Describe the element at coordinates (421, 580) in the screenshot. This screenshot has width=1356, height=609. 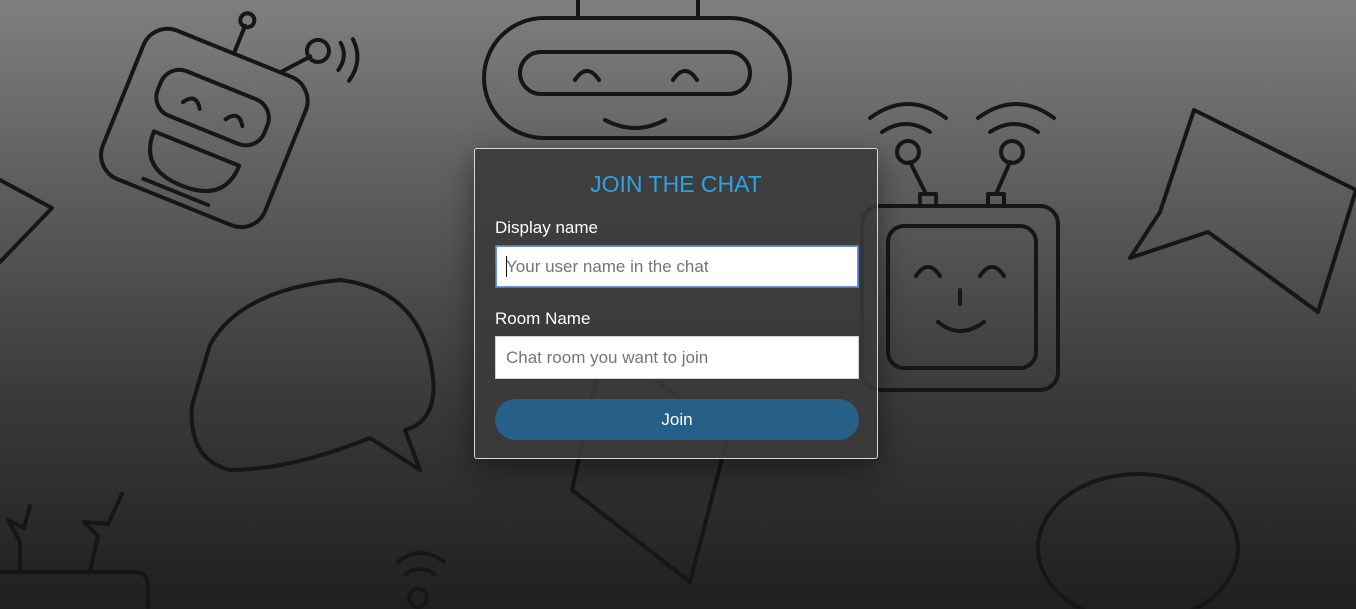
I see `wifi-signal-icon` at that location.